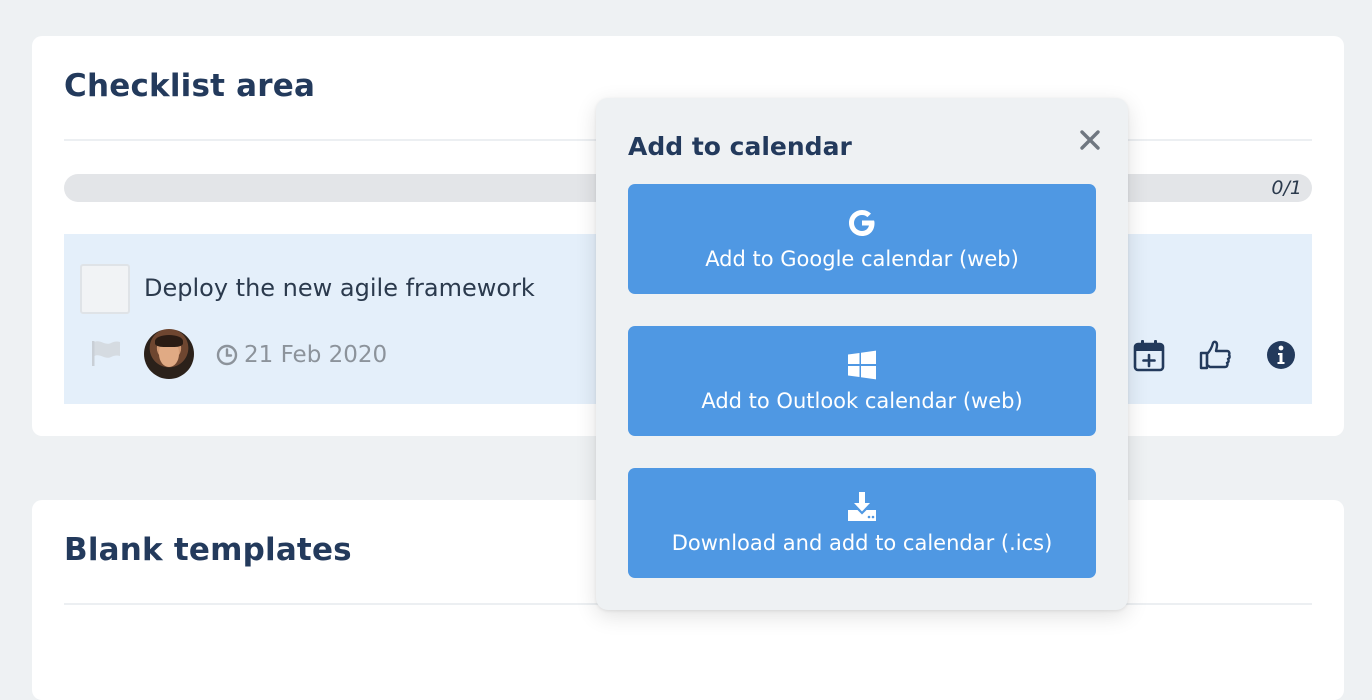 The width and height of the screenshot is (1372, 700). What do you see at coordinates (1286, 188) in the screenshot?
I see `progress-text: 0/1` at bounding box center [1286, 188].